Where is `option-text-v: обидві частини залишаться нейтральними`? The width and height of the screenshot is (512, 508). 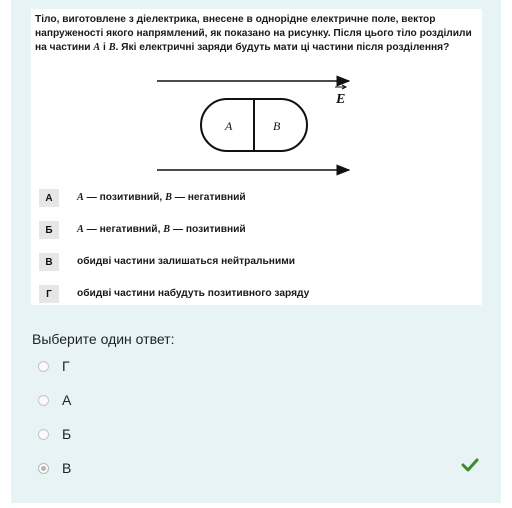
option-text-v: обидві частини залишаться нейтральними is located at coordinates (186, 261).